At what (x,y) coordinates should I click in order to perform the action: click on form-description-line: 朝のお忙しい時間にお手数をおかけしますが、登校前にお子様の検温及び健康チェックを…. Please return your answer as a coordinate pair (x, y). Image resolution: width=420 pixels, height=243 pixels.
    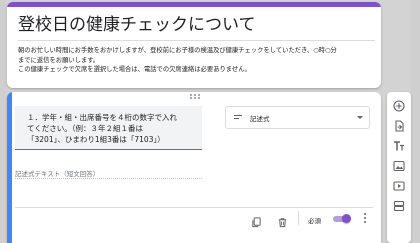
    Looking at the image, I should click on (177, 50).